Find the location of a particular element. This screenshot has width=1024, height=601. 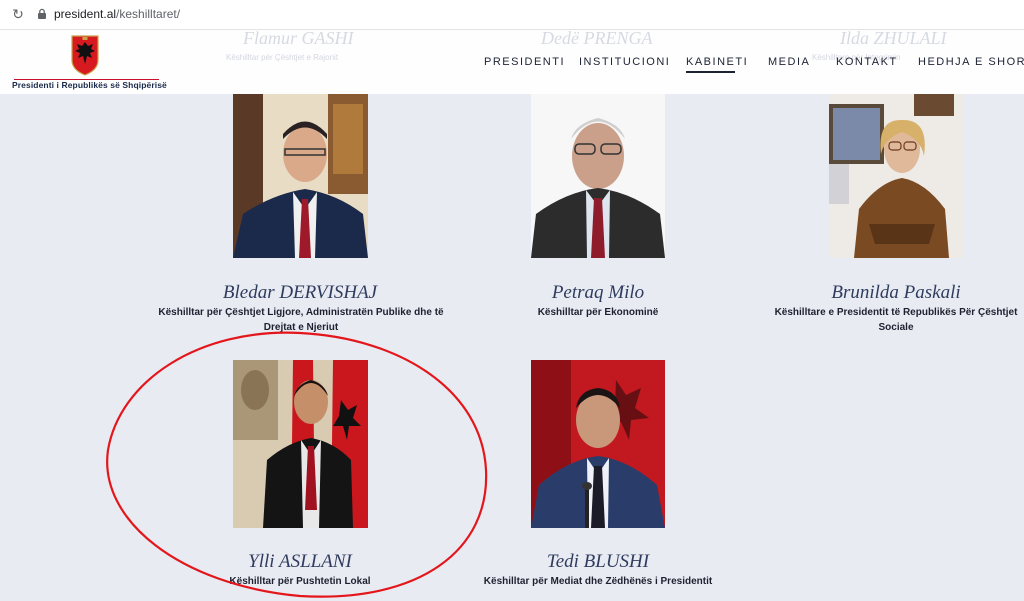

ghost-name-3: Ilda ZHULALI is located at coordinates (893, 38).